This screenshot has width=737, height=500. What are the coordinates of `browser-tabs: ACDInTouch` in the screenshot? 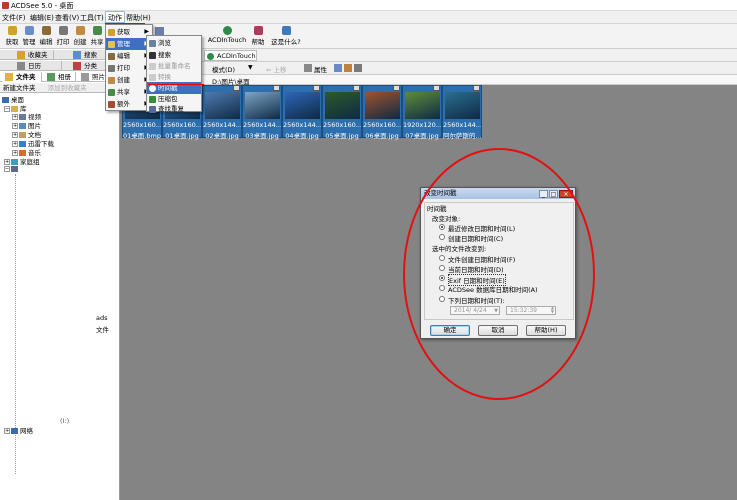 It's located at (428, 55).